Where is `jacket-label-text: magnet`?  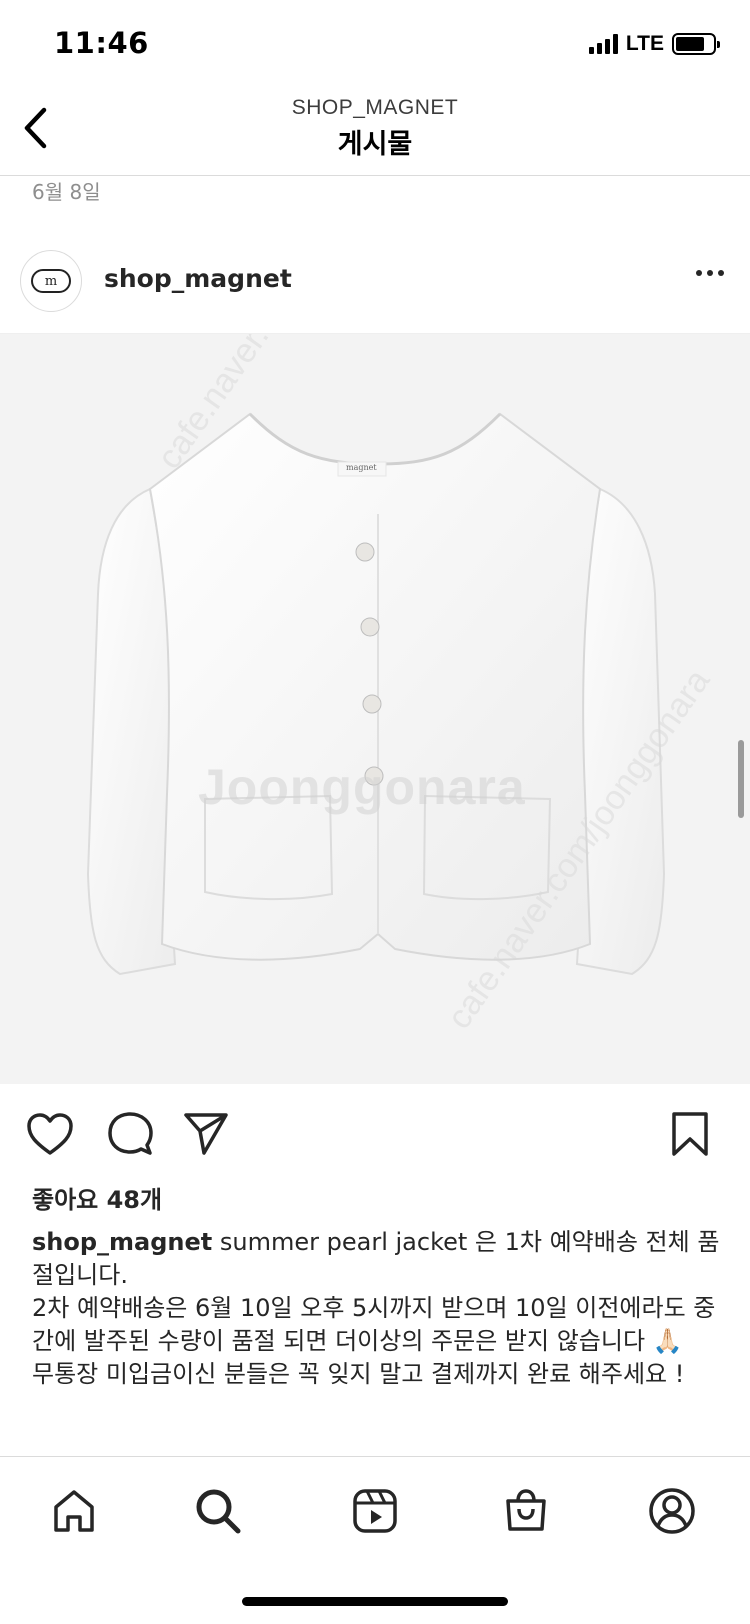 jacket-label-text: magnet is located at coordinates (361, 467).